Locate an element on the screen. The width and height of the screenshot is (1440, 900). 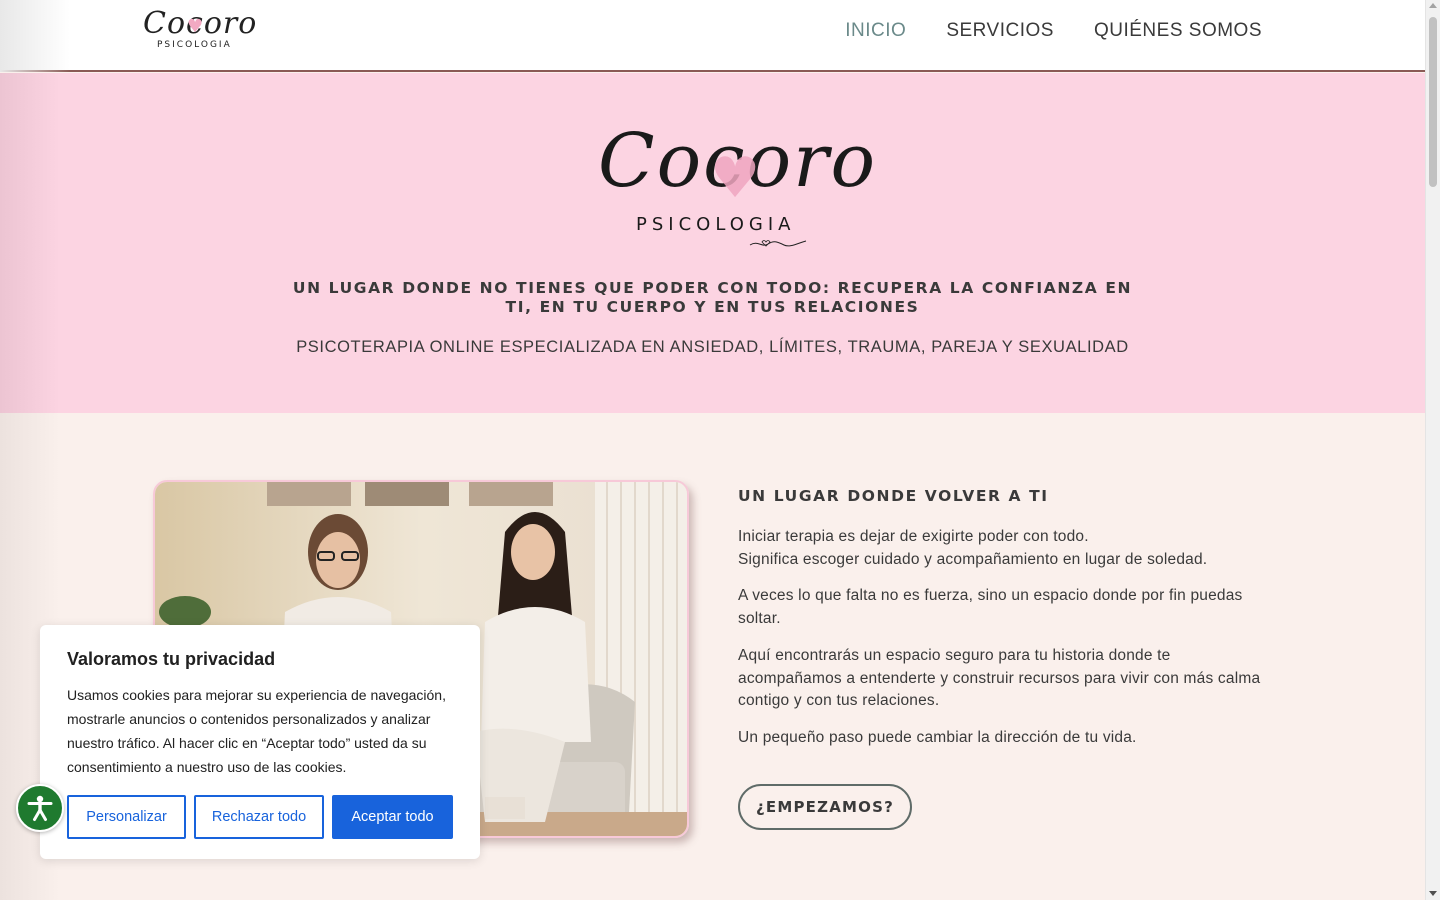
scrollbar-thumb is located at coordinates (1433, 102).